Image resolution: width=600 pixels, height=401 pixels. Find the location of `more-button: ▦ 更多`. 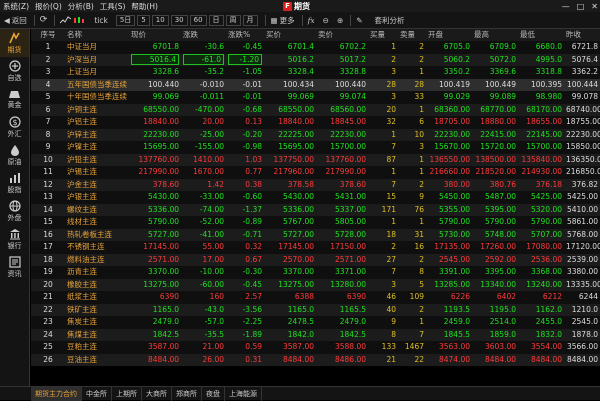

more-button: ▦ 更多 is located at coordinates (283, 20).